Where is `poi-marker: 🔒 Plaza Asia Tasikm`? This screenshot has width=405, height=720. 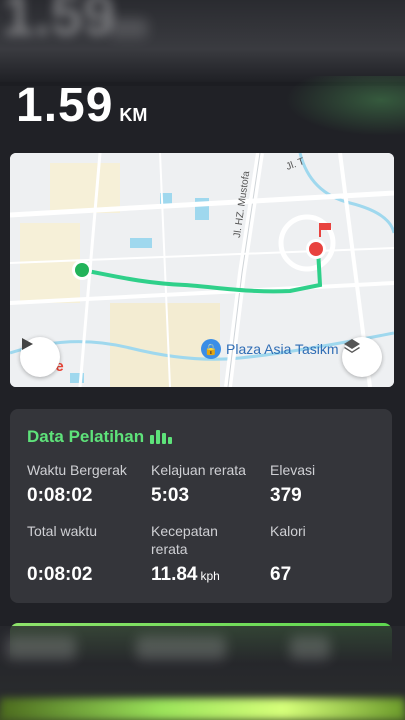
poi-marker: 🔒 Plaza Asia Tasikm is located at coordinates (270, 349).